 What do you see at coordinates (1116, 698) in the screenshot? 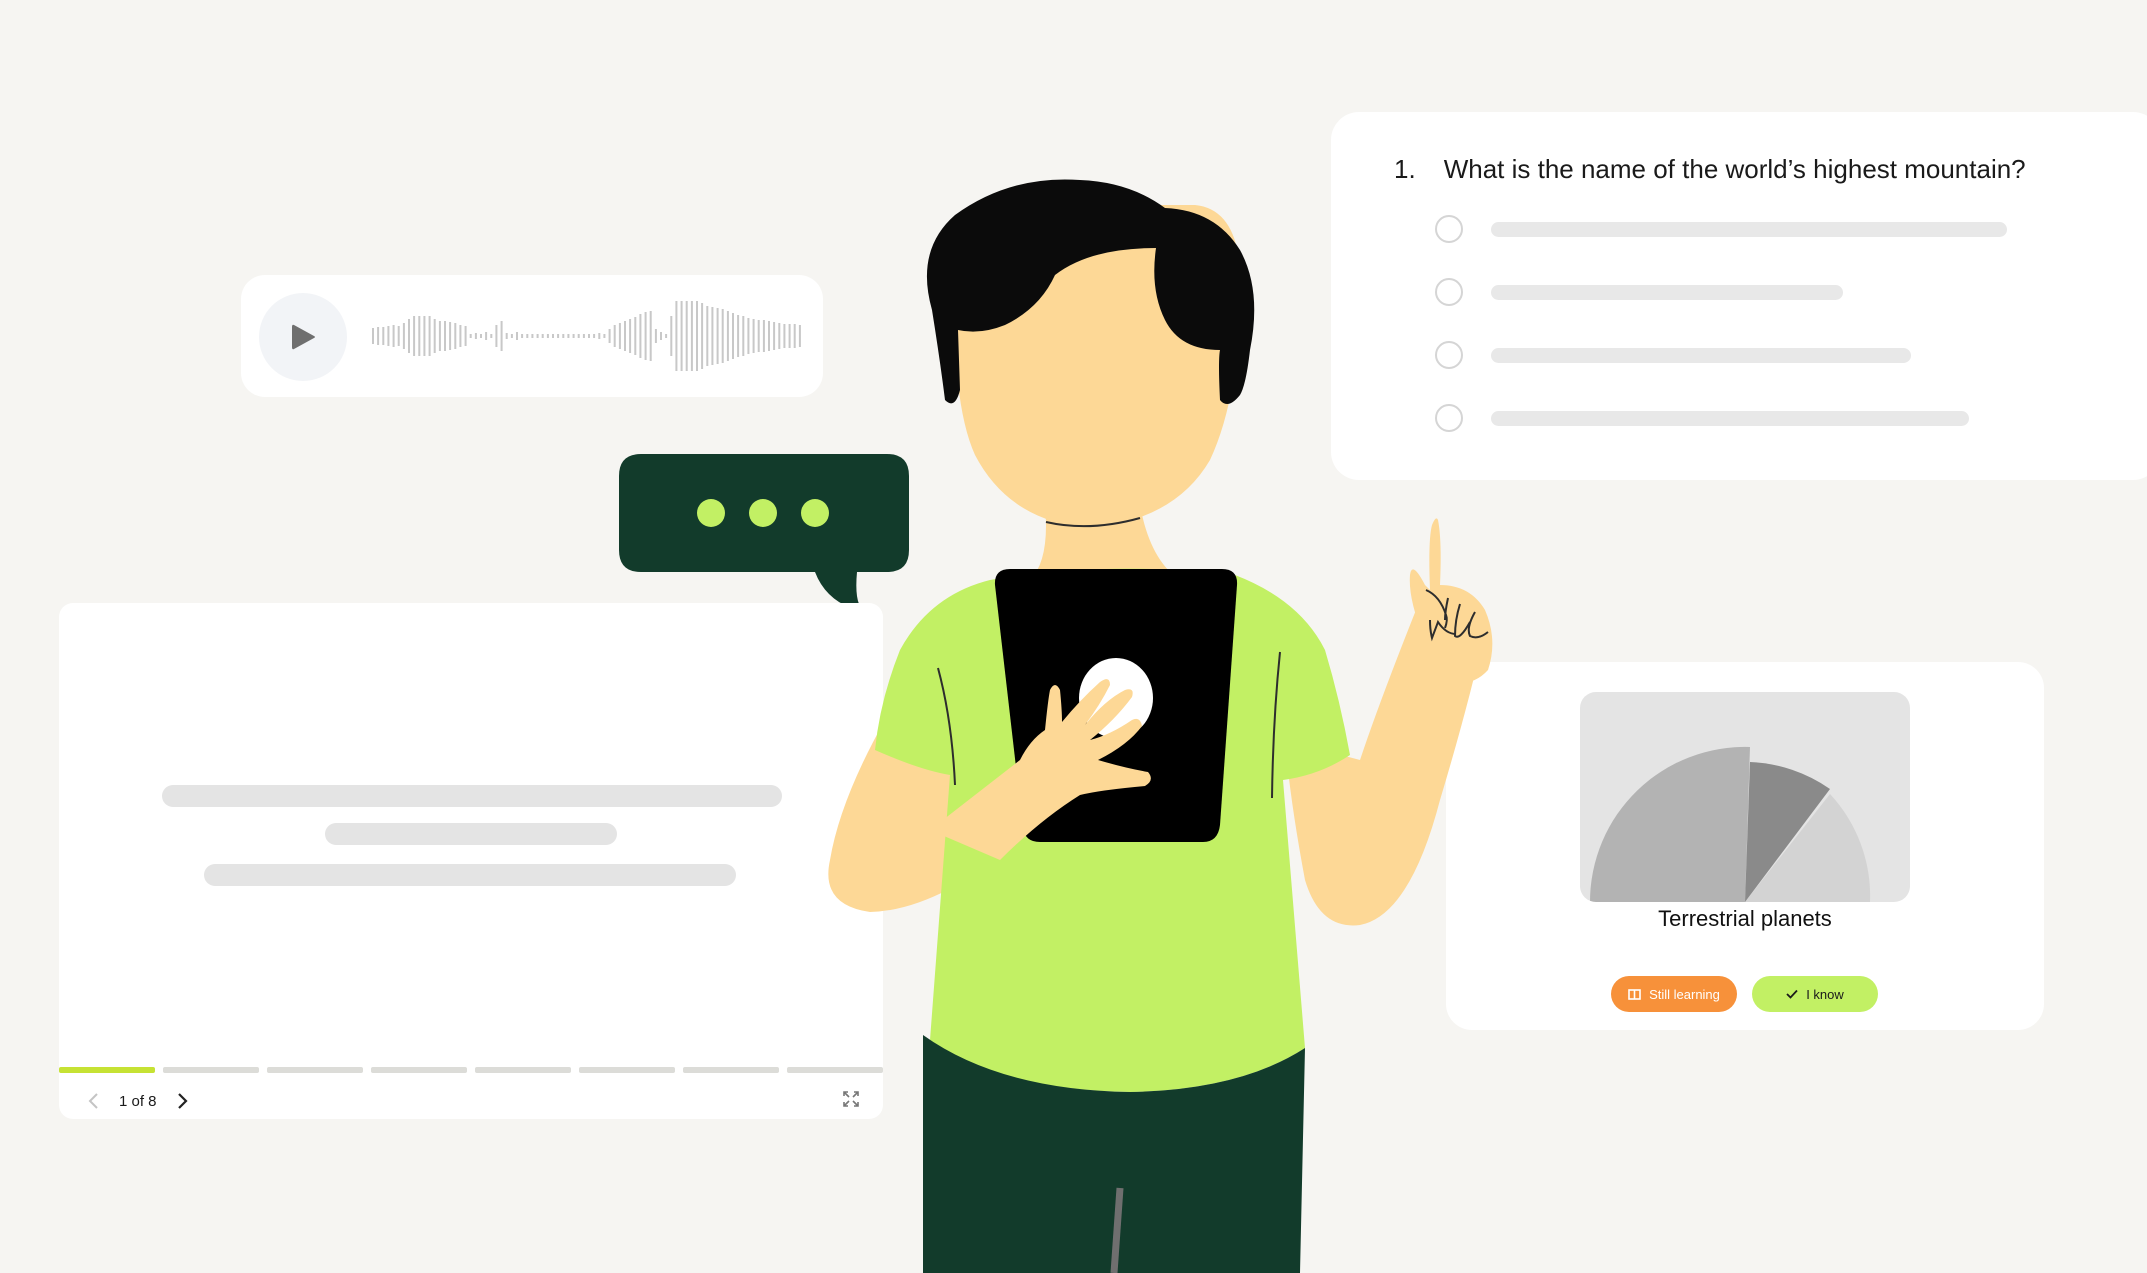
I see `tablet-logo` at bounding box center [1116, 698].